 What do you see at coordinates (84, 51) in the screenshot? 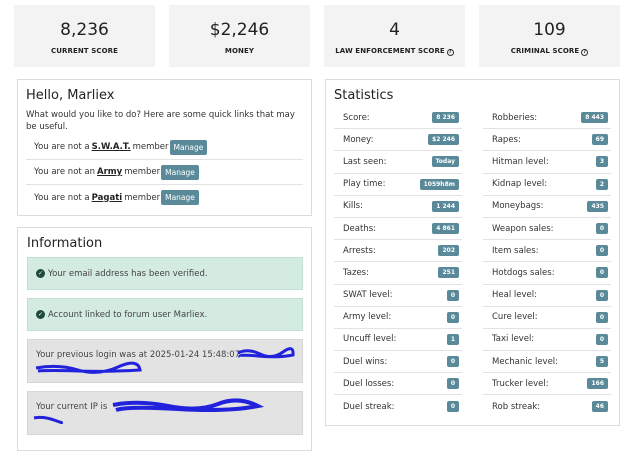
I see `summary-label: CURRENT SCORE` at bounding box center [84, 51].